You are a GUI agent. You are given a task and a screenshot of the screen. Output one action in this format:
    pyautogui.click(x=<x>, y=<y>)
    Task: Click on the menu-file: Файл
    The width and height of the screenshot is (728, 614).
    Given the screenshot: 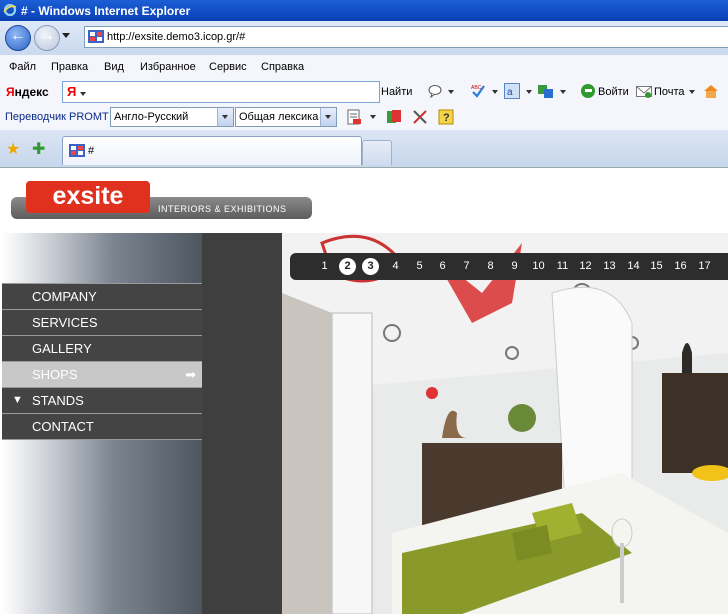 What is the action you would take?
    pyautogui.click(x=22, y=67)
    